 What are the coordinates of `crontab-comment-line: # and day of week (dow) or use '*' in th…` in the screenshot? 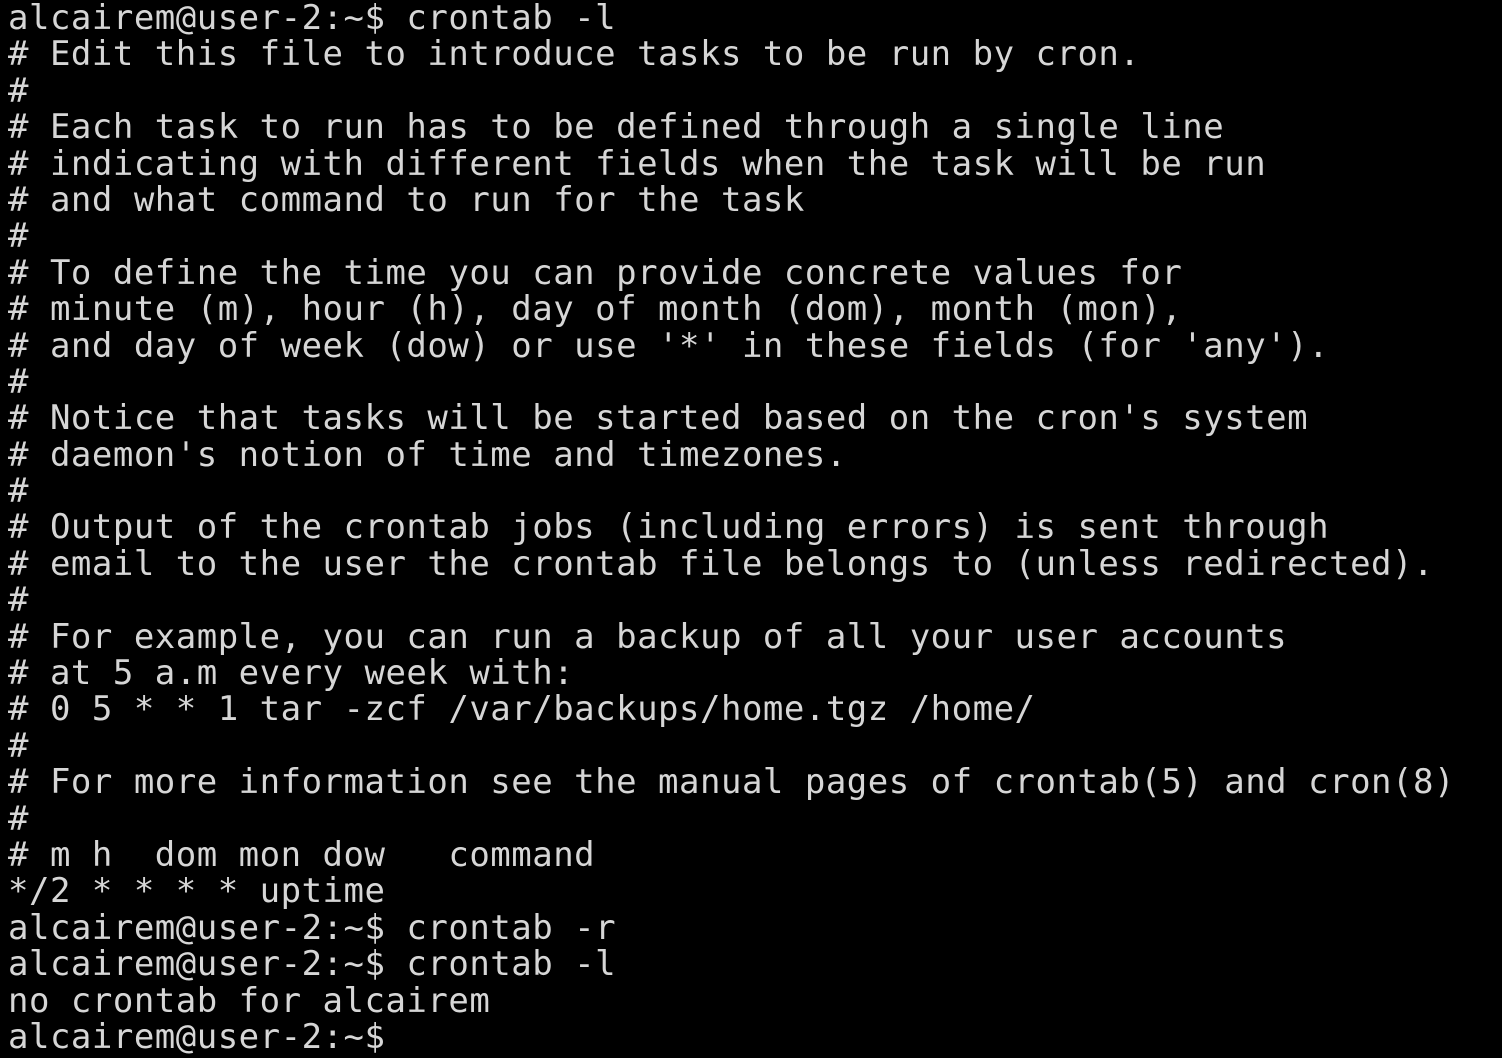 It's located at (669, 345).